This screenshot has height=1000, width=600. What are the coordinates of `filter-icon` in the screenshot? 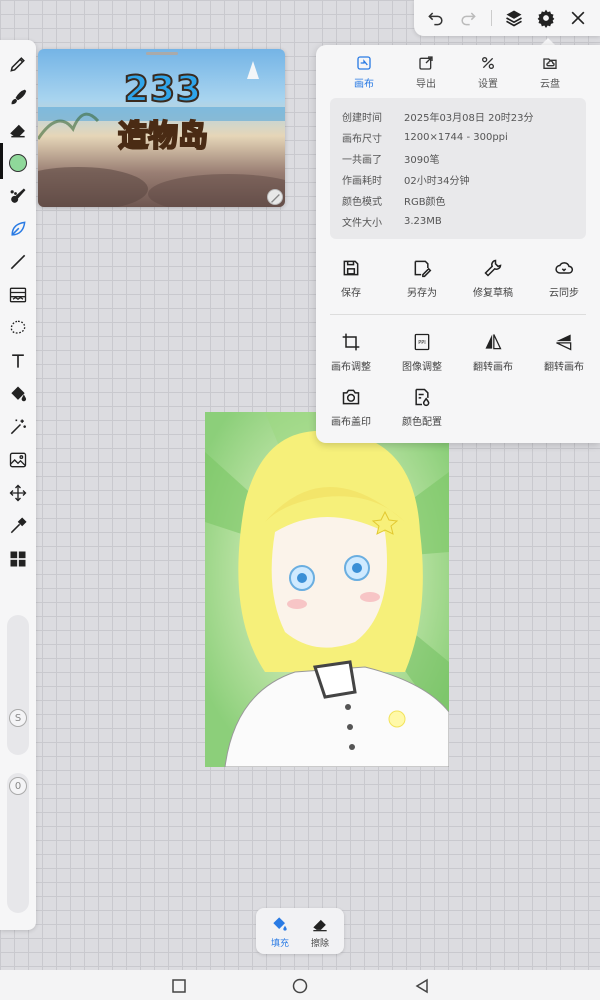 It's located at (18, 295).